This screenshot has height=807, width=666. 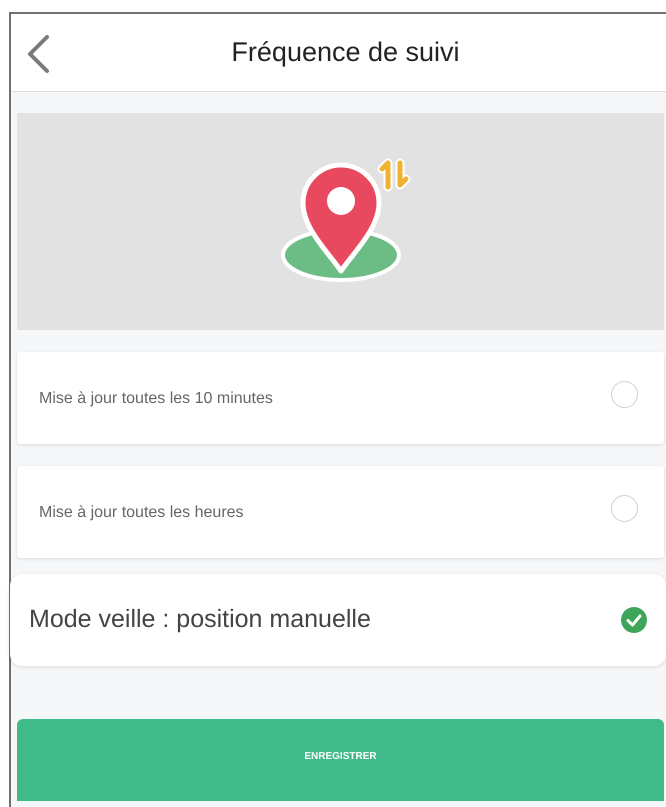 I want to click on option-row: Mise à jour toutes les 10 minutes, so click(x=340, y=398).